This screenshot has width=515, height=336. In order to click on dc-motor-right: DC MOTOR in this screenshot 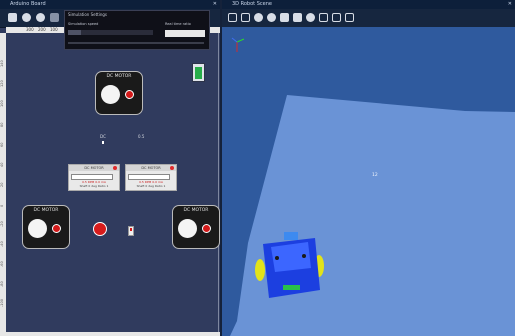, I will do `click(196, 227)`.